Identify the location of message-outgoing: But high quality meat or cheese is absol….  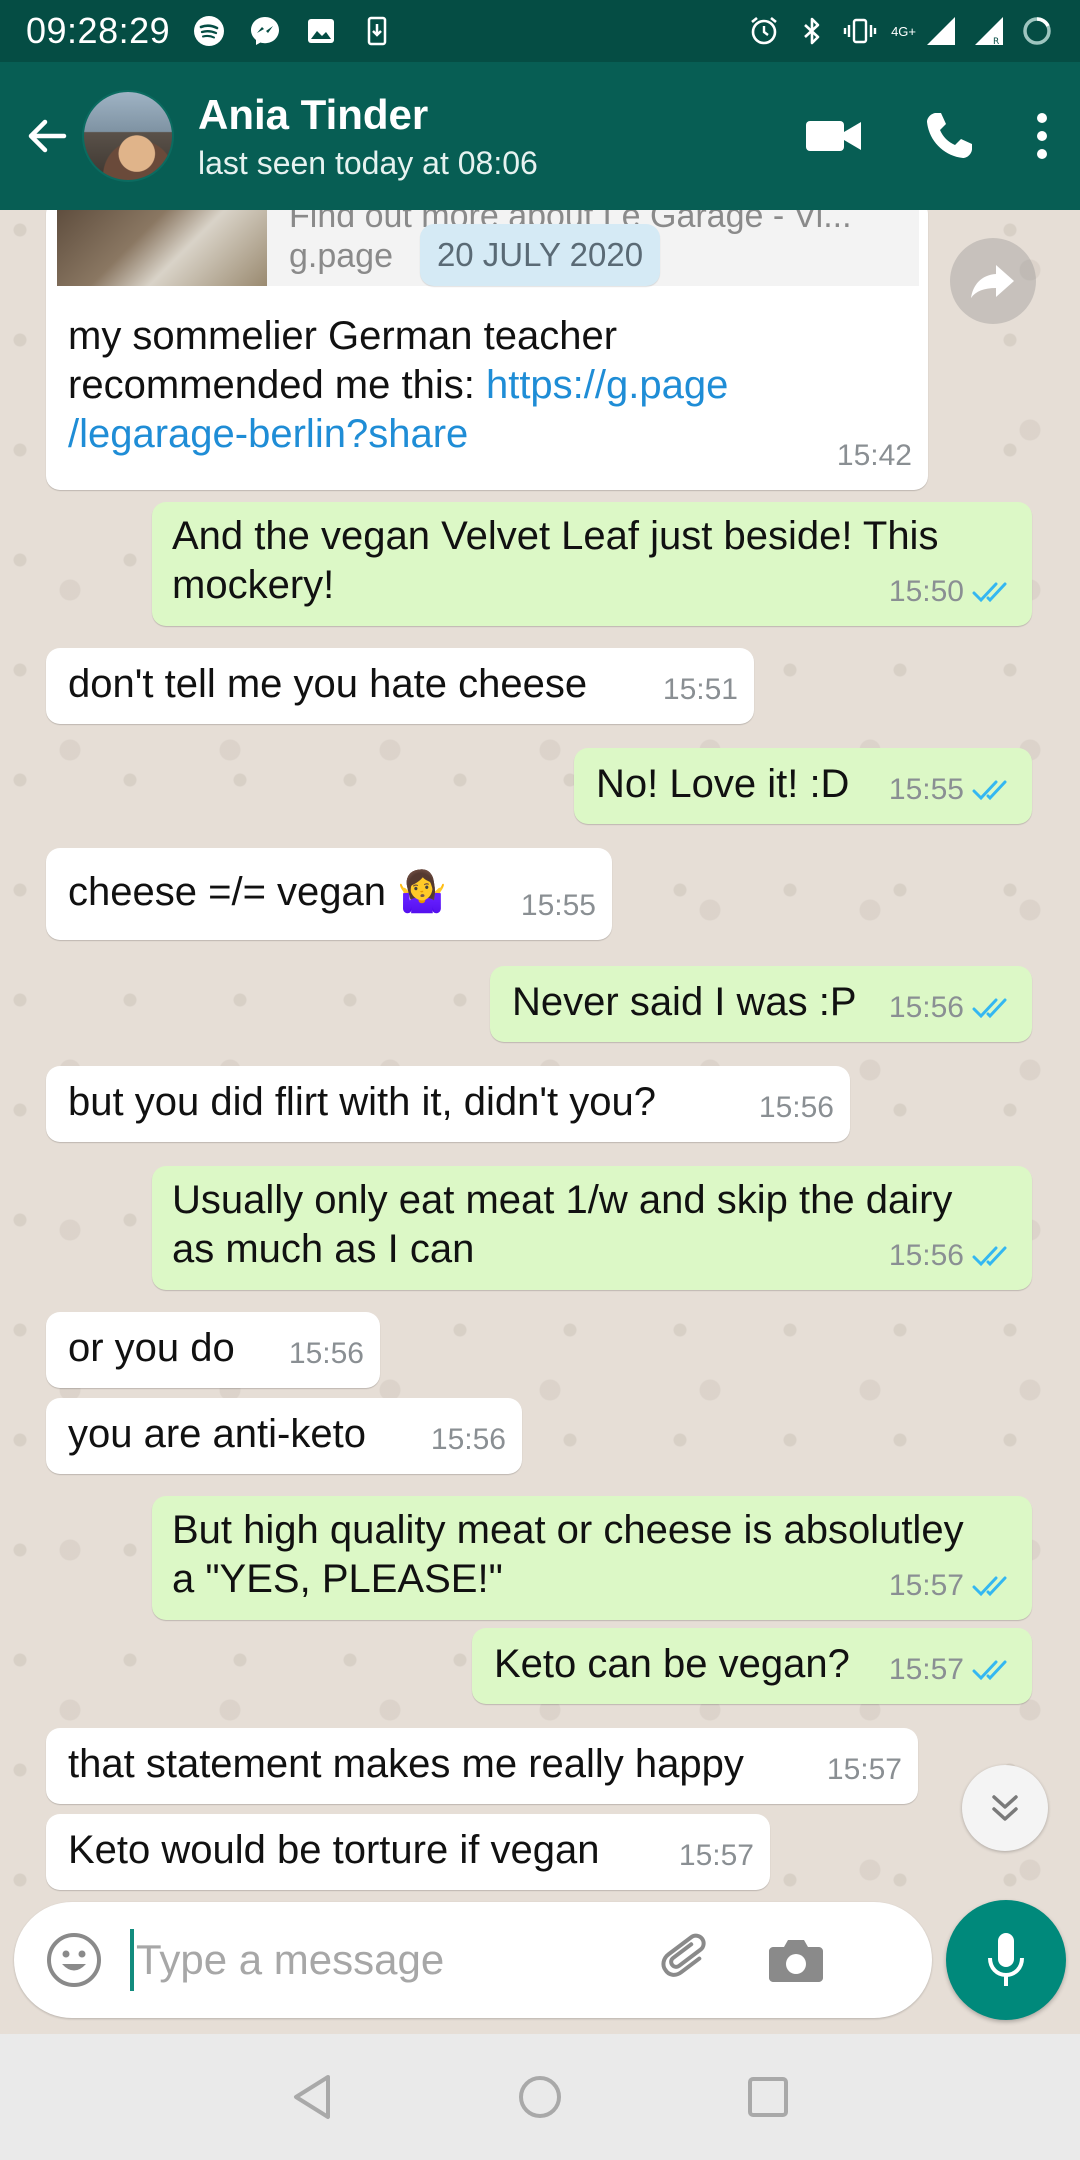
(592, 1558).